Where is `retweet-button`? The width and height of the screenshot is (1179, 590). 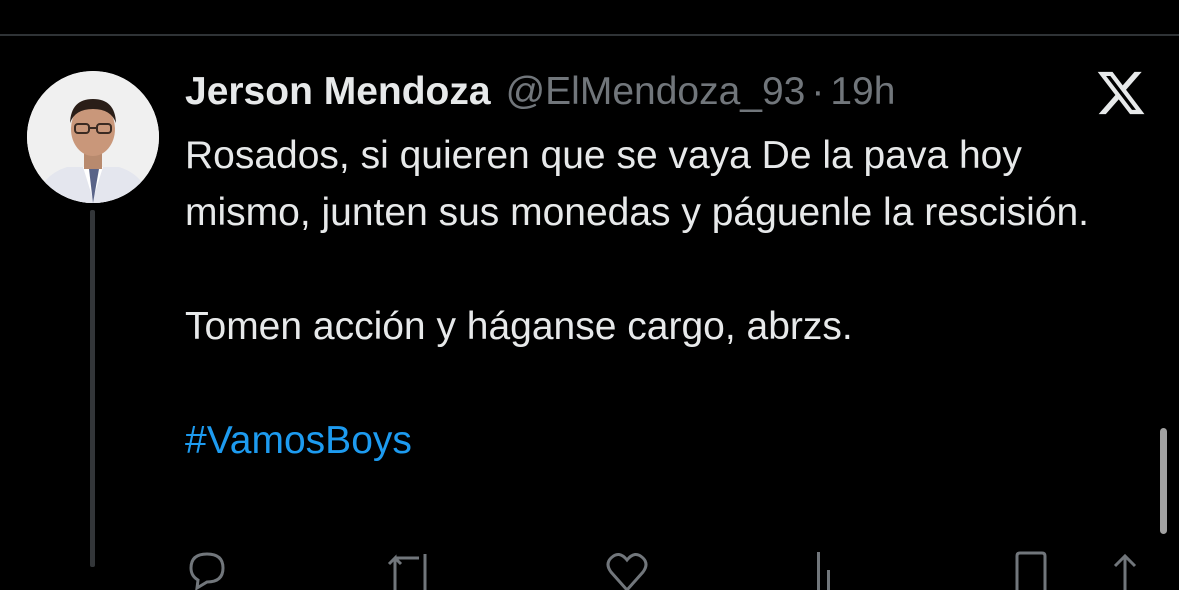 retweet-button is located at coordinates (410, 570).